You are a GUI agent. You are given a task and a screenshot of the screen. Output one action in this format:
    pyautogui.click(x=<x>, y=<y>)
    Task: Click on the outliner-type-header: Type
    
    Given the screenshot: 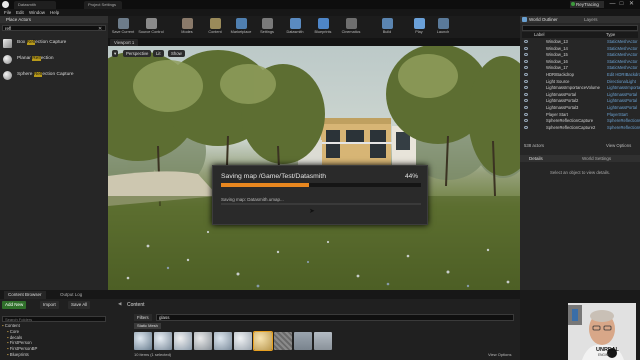 What is the action you would take?
    pyautogui.click(x=610, y=35)
    